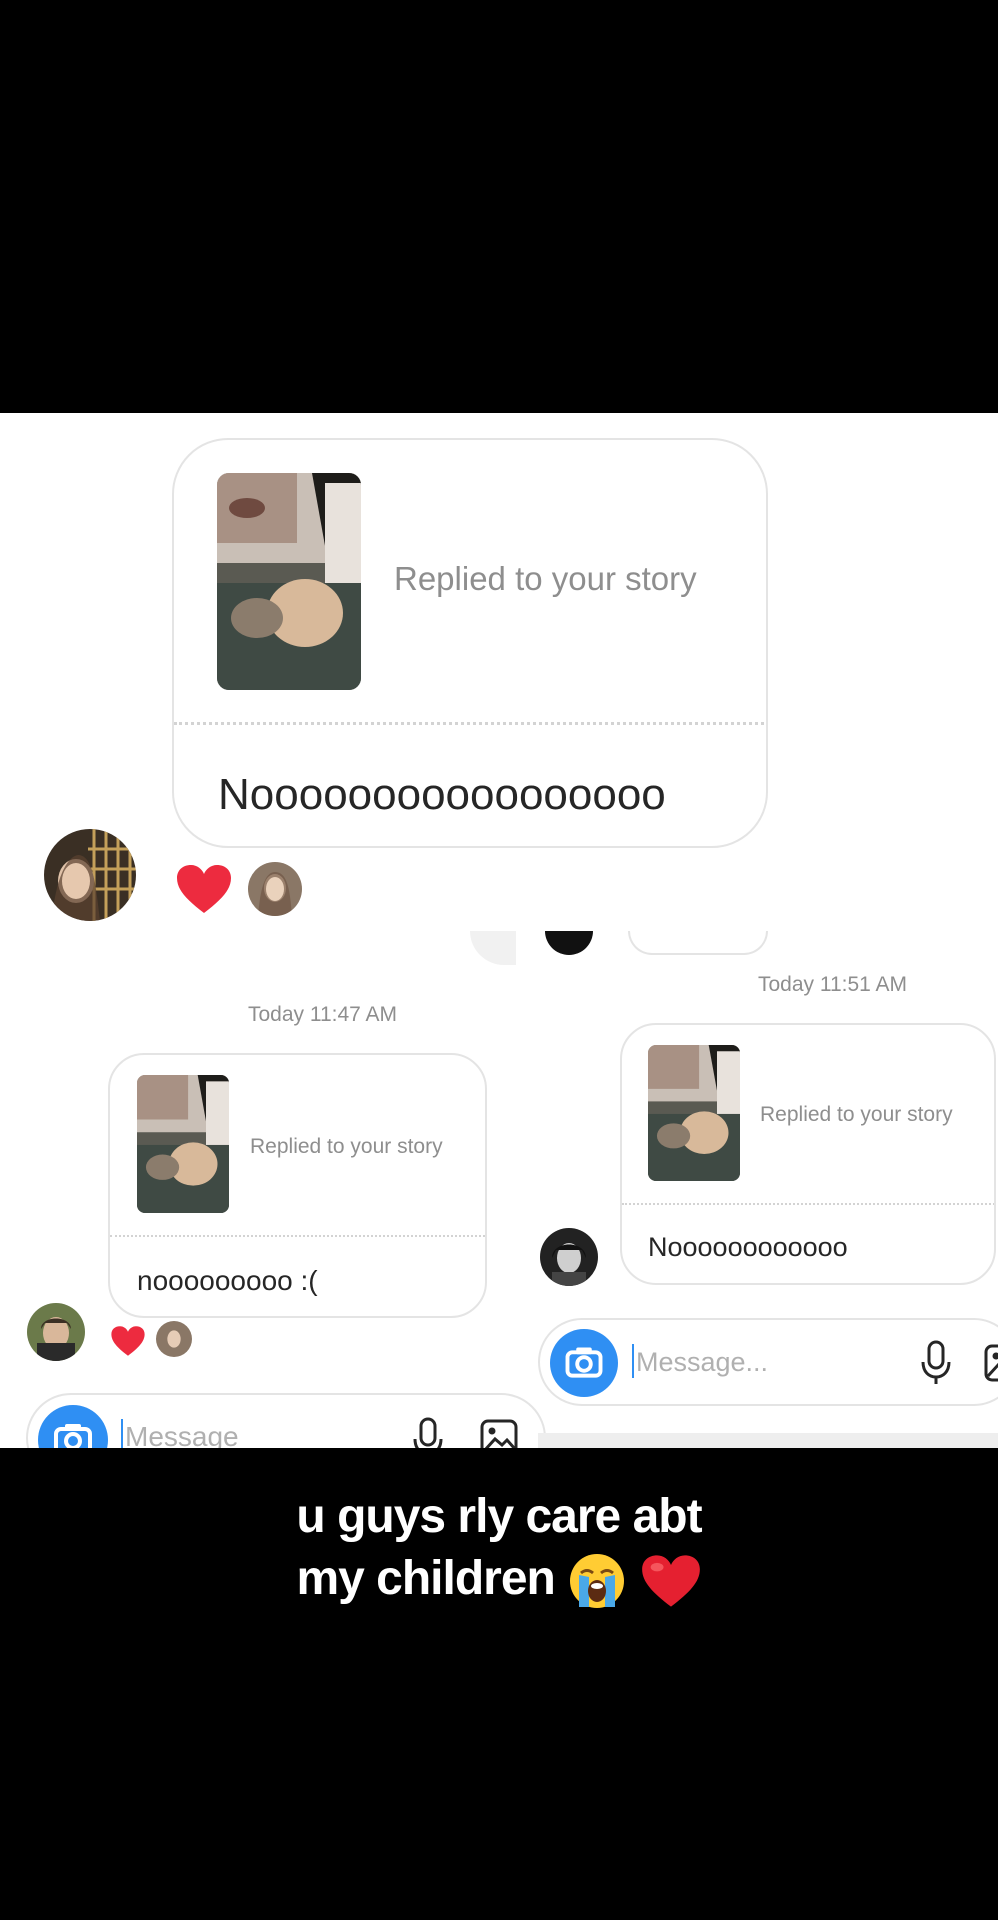 Image resolution: width=998 pixels, height=1920 pixels. Describe the element at coordinates (768, 1440) in the screenshot. I see `bottom-edge-strip` at that location.